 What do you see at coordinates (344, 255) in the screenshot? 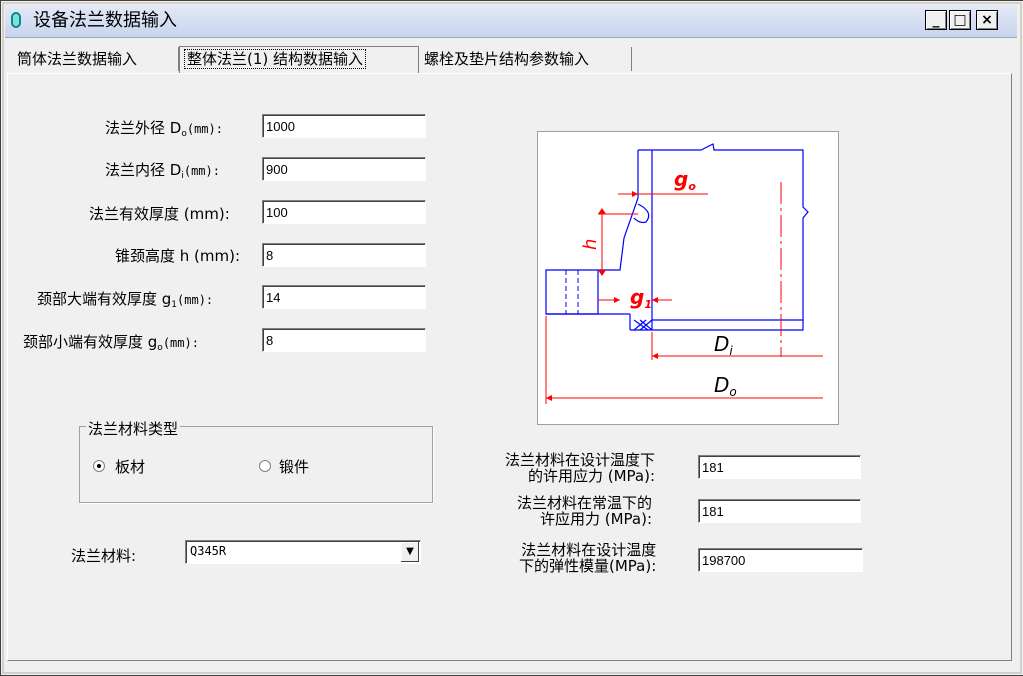
I see `neck-height-input: 8` at bounding box center [344, 255].